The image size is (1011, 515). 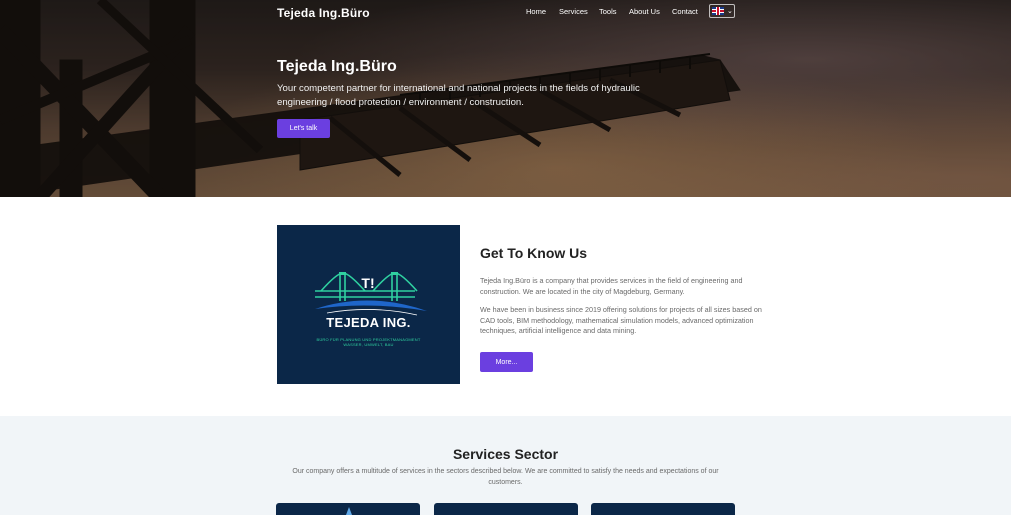 What do you see at coordinates (730, 10) in the screenshot?
I see `chevron-down-icon: ⌄` at bounding box center [730, 10].